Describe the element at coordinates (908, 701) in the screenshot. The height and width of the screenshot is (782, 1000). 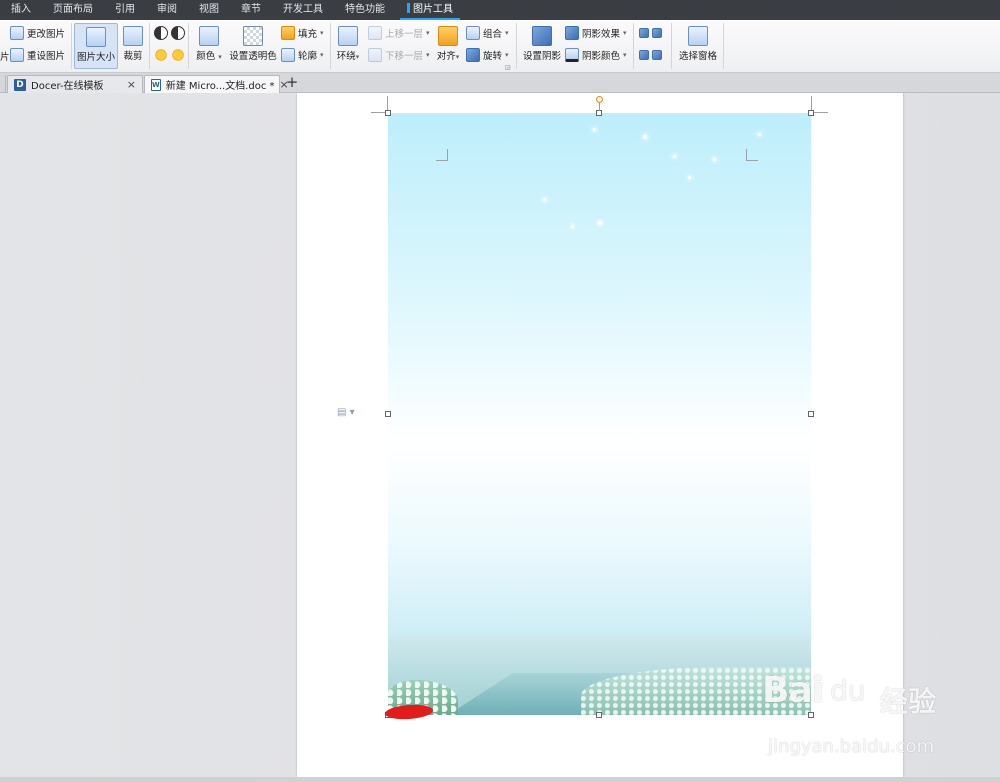
I see `watermark-cn: 经验` at that location.